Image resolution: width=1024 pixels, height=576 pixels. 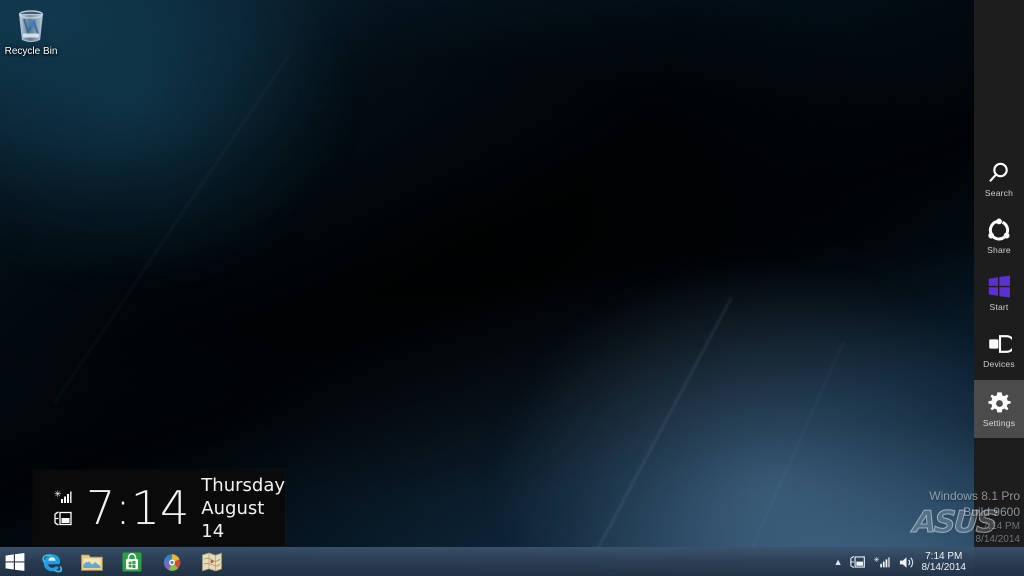 I want to click on globe-app-icon, so click(x=172, y=562).